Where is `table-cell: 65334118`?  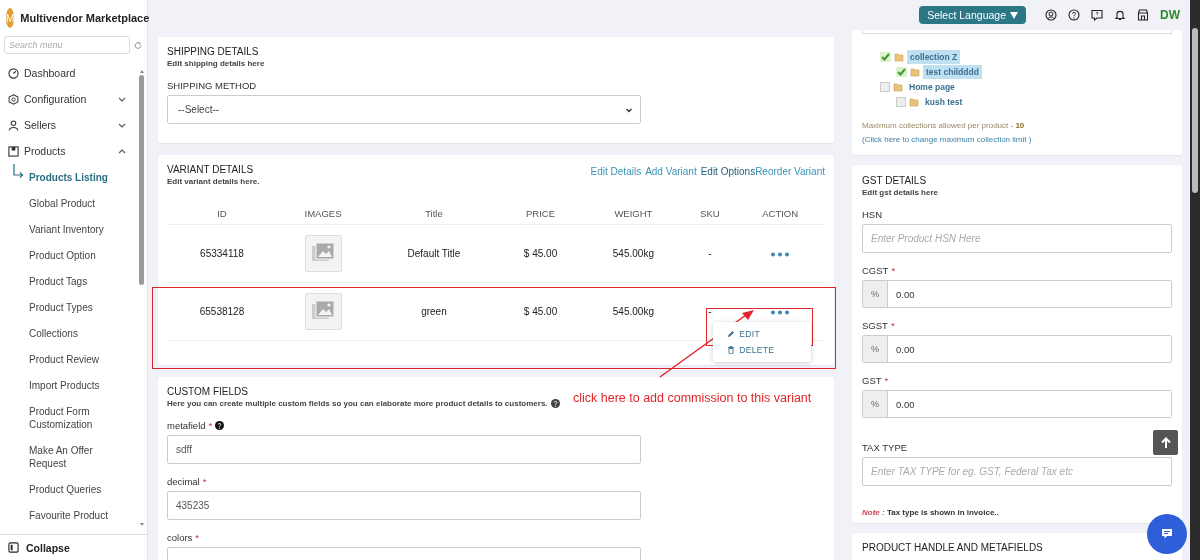 table-cell: 65334118 is located at coordinates (222, 253).